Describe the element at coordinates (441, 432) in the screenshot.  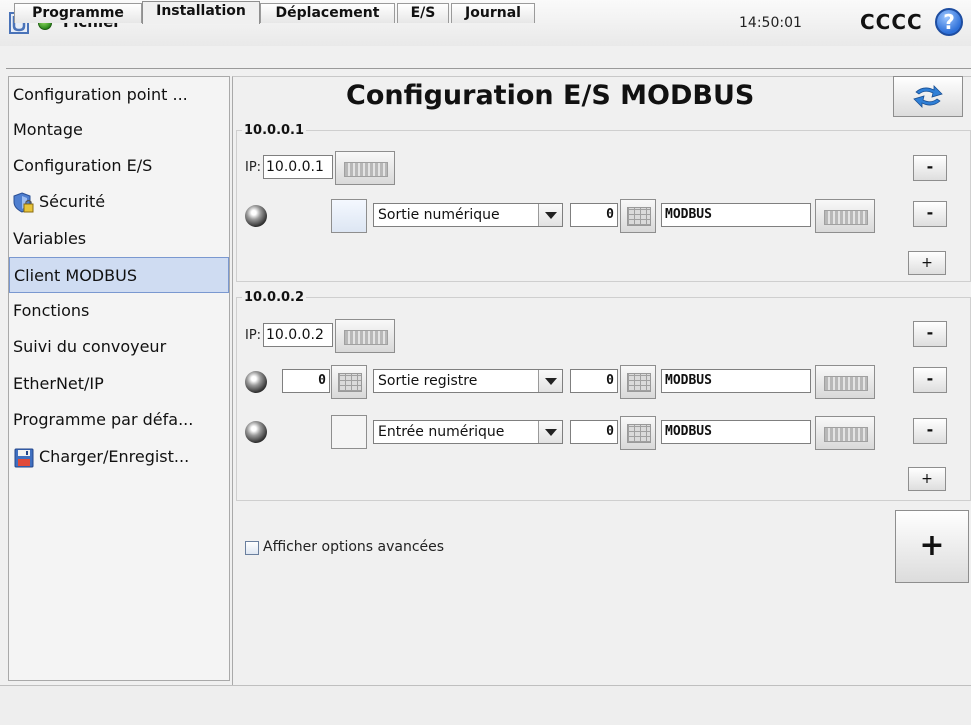
I see `signal-type-value: Entrée numérique` at that location.